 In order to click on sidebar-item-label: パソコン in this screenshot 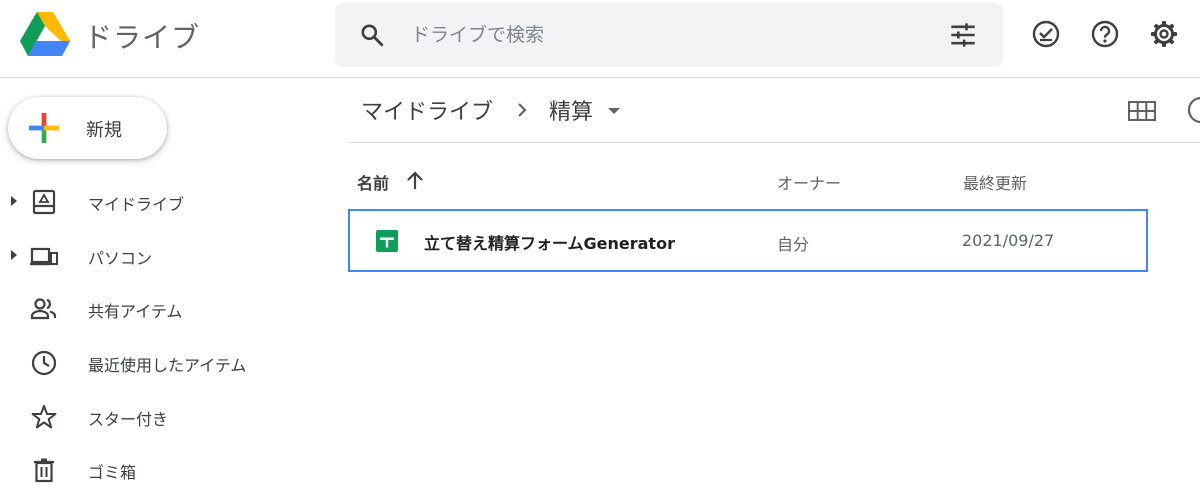, I will do `click(120, 258)`.